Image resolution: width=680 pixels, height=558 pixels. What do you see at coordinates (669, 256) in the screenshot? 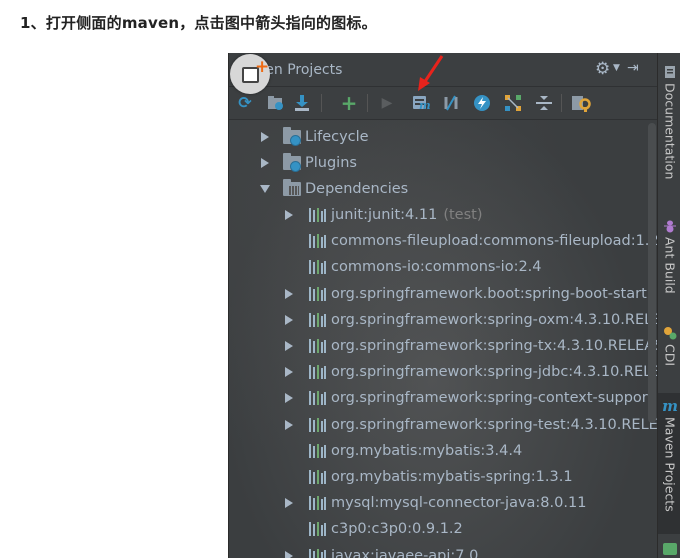
I see `sidebar-tab-ant-build: Ant Build` at bounding box center [669, 256].